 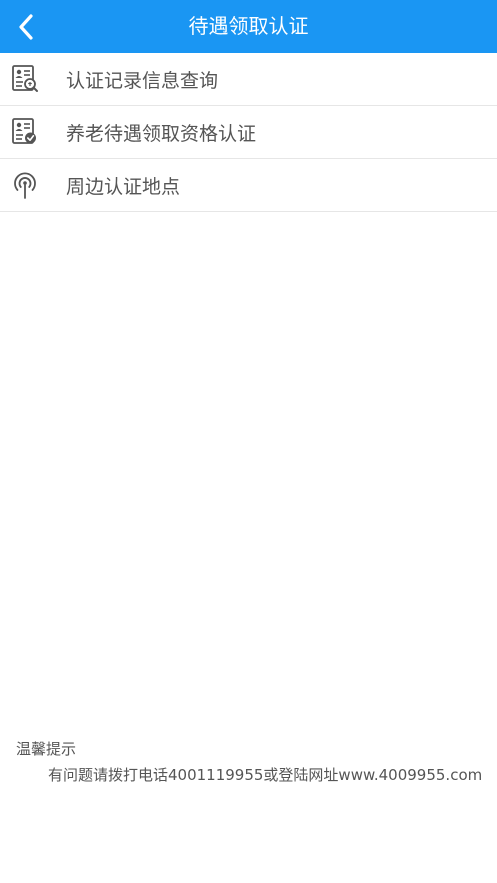 What do you see at coordinates (161, 133) in the screenshot?
I see `menu-item-label: 养老待遇领取资格认证` at bounding box center [161, 133].